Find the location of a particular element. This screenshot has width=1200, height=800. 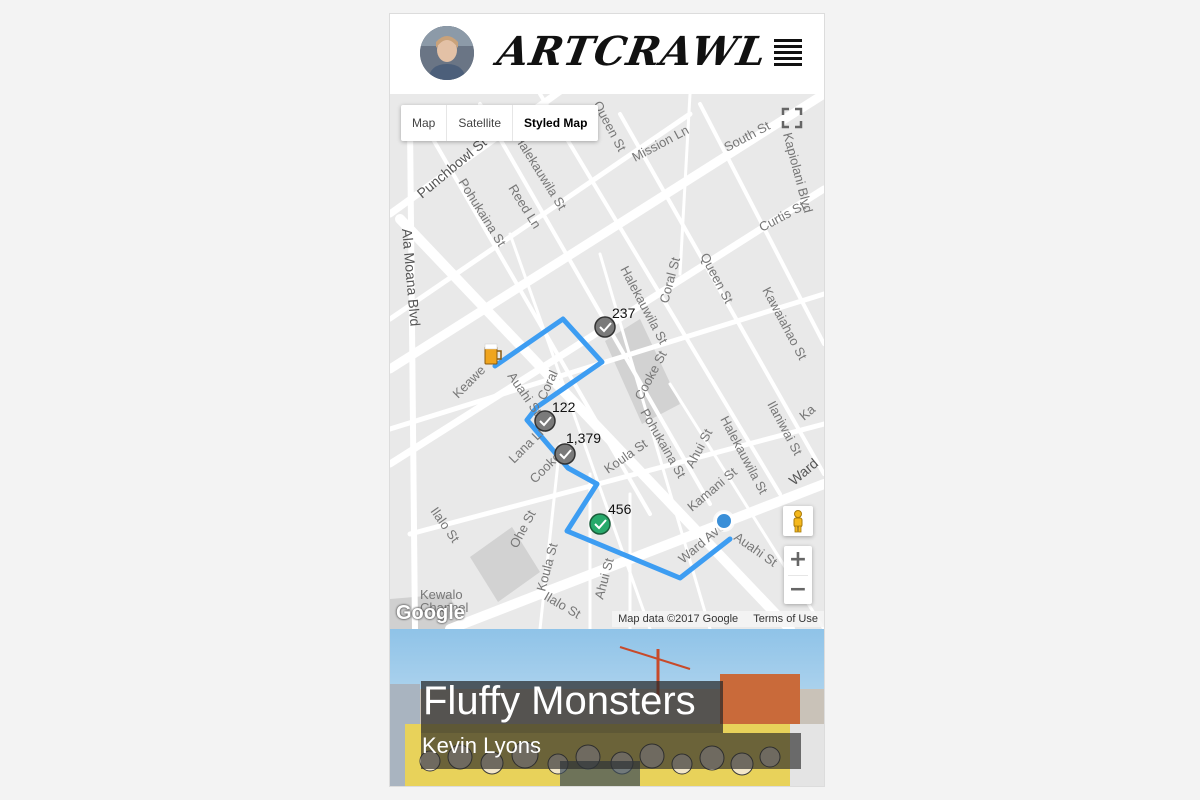

zoom-control: + − is located at coordinates (798, 575).